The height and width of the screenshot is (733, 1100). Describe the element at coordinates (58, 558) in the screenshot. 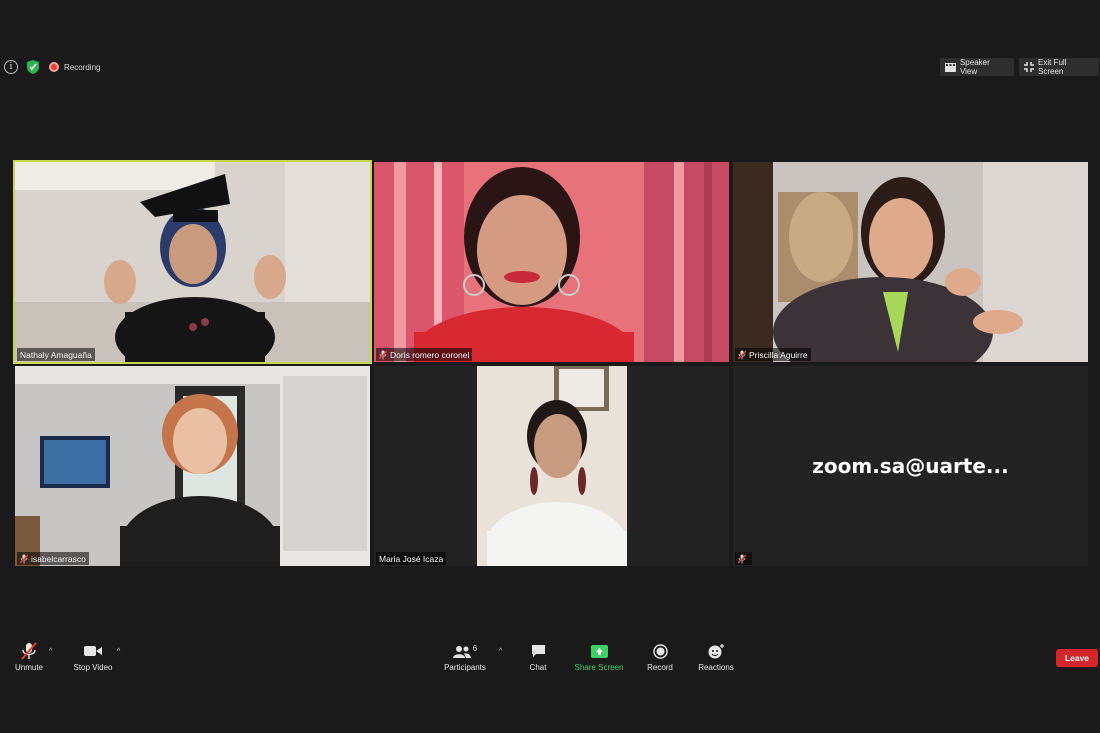

I see `participant-name: isabelcarrasco` at that location.